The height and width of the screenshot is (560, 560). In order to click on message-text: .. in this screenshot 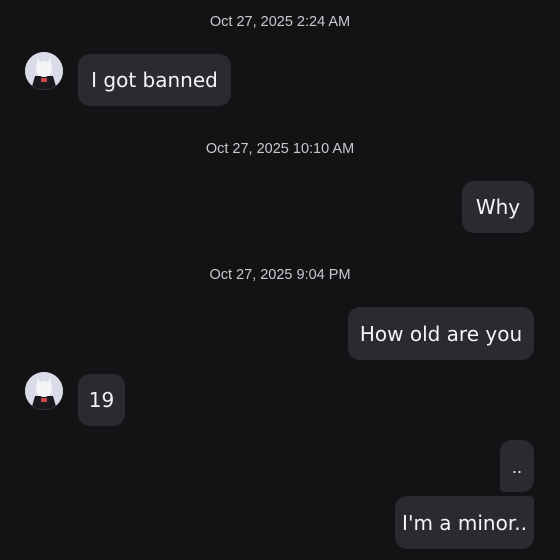, I will do `click(517, 467)`.